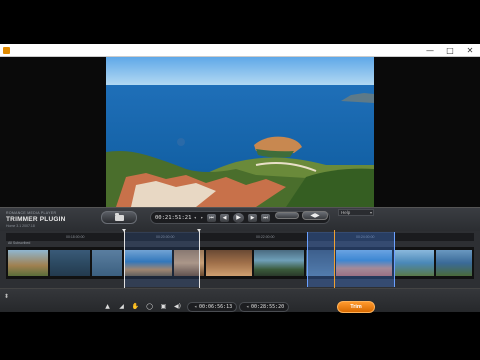  What do you see at coordinates (107, 307) in the screenshot?
I see `eject-icon: ▲` at bounding box center [107, 307].